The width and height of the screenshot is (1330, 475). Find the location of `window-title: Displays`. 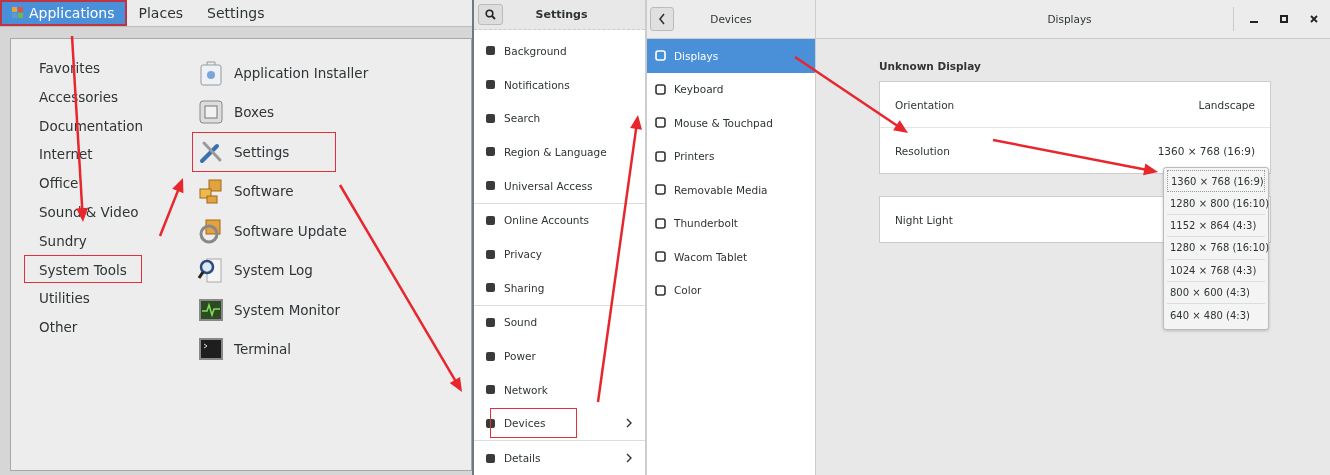

window-title: Displays is located at coordinates (1069, 19).